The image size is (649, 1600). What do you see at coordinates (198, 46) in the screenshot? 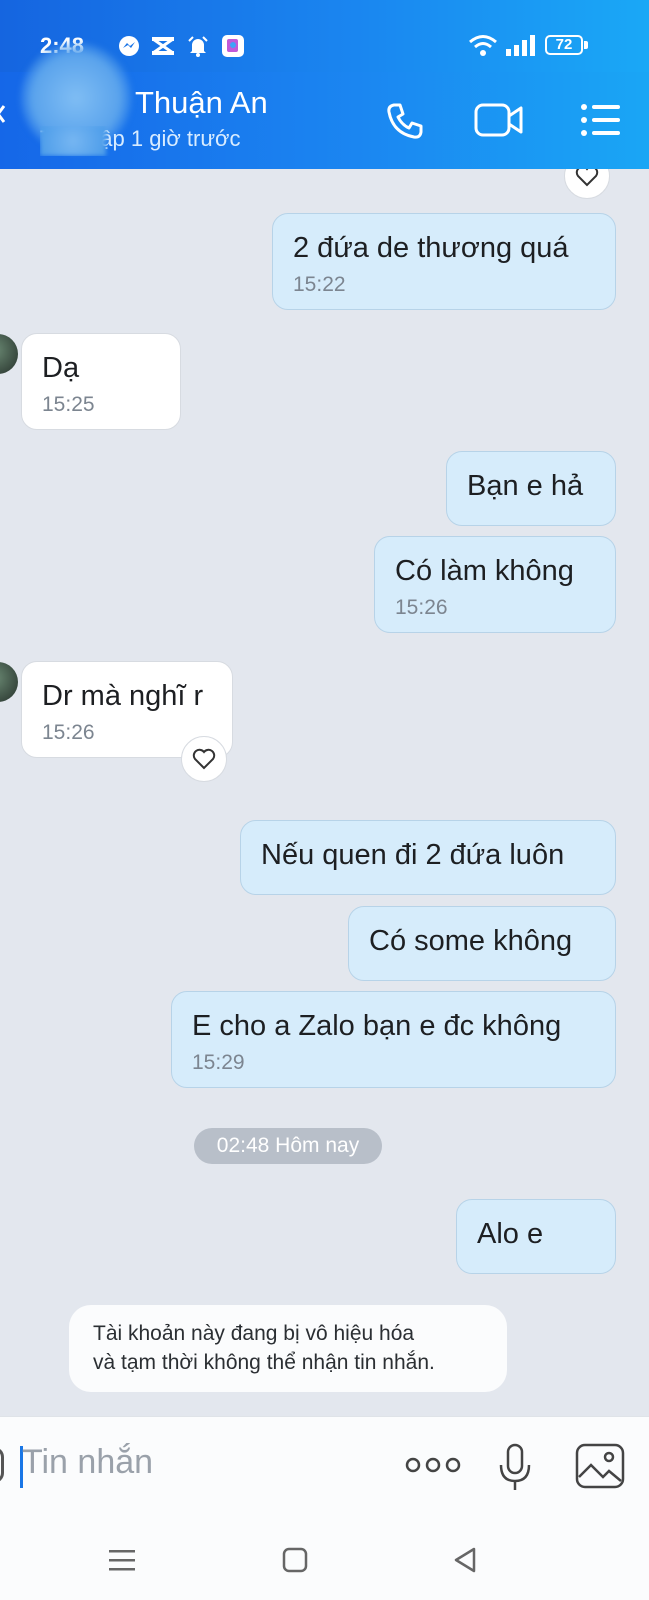
I see `alarm-icon` at bounding box center [198, 46].